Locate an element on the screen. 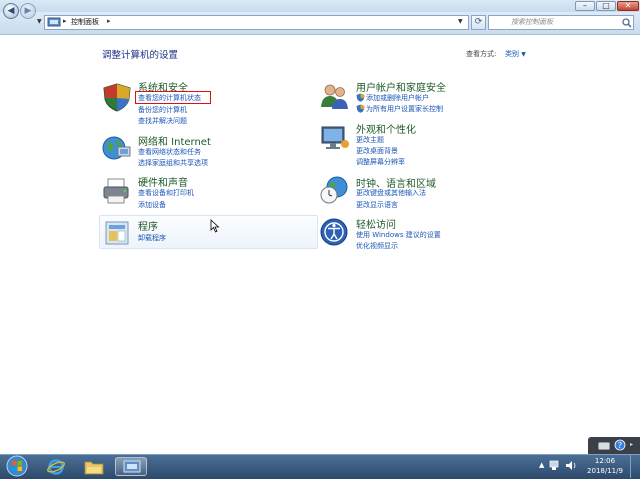 This screenshot has width=640, height=479. network-globe-icon is located at coordinates (116, 148).